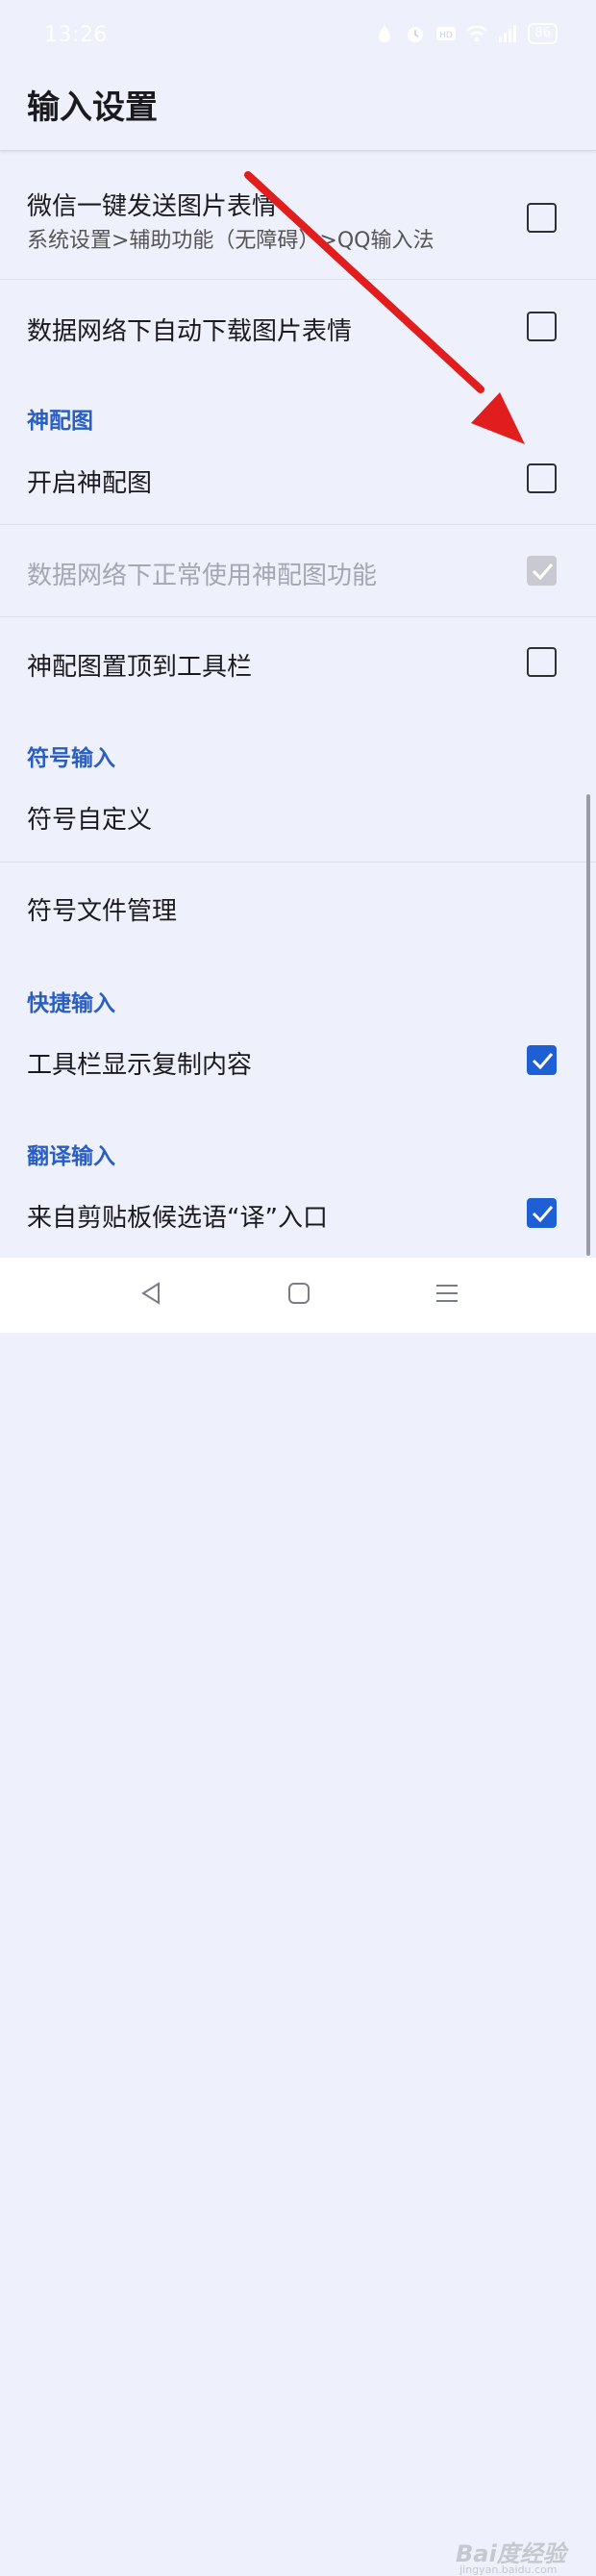 This screenshot has height=2576, width=596. I want to click on setting-row-auto-download-stickers: 数据网络下自动下载图片表情, so click(298, 328).